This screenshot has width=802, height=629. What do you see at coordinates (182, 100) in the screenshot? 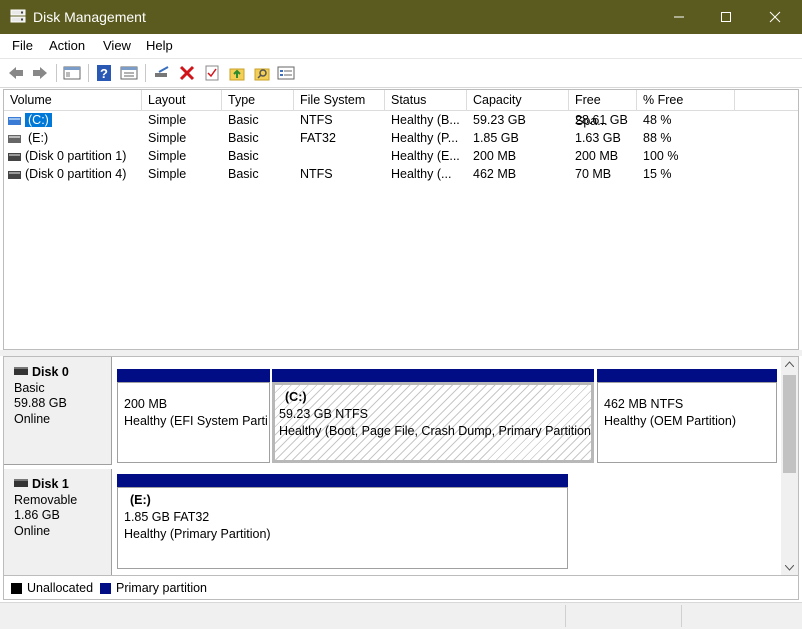
I see `column-header-layout: Layout` at bounding box center [182, 100].